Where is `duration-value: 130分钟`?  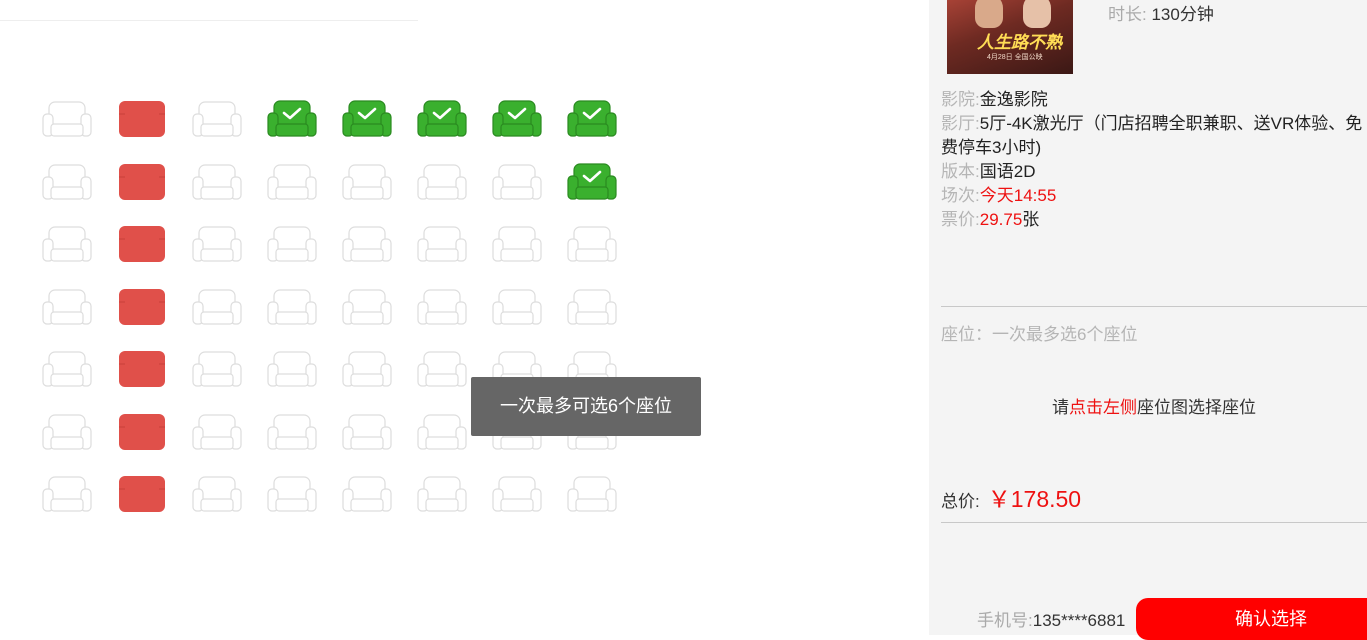 duration-value: 130分钟 is located at coordinates (1182, 14).